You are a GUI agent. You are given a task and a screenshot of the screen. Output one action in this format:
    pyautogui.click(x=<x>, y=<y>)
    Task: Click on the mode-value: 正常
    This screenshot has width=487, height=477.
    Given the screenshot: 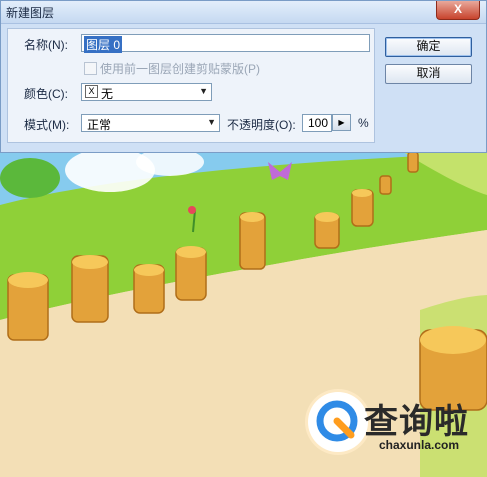 What is the action you would take?
    pyautogui.click(x=99, y=125)
    